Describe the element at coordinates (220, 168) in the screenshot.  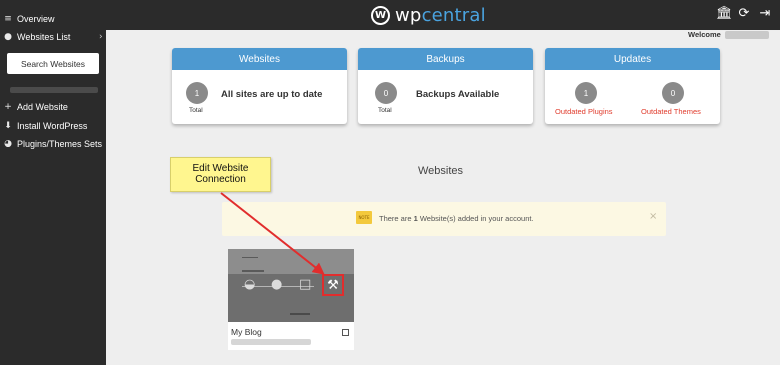
I see `callout-line-1: Edit Website` at that location.